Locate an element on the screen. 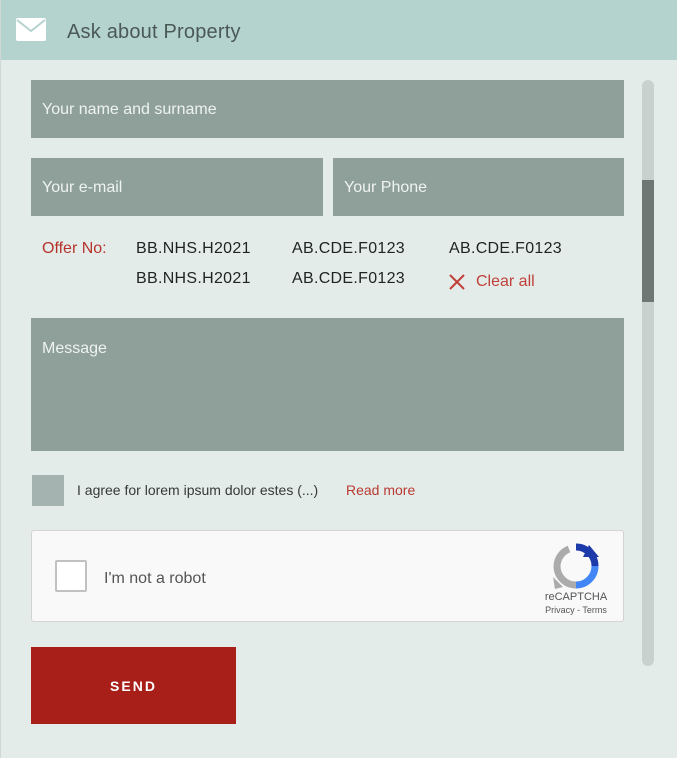  recaptcha-terms-link: Privacy - Terms is located at coordinates (576, 610).